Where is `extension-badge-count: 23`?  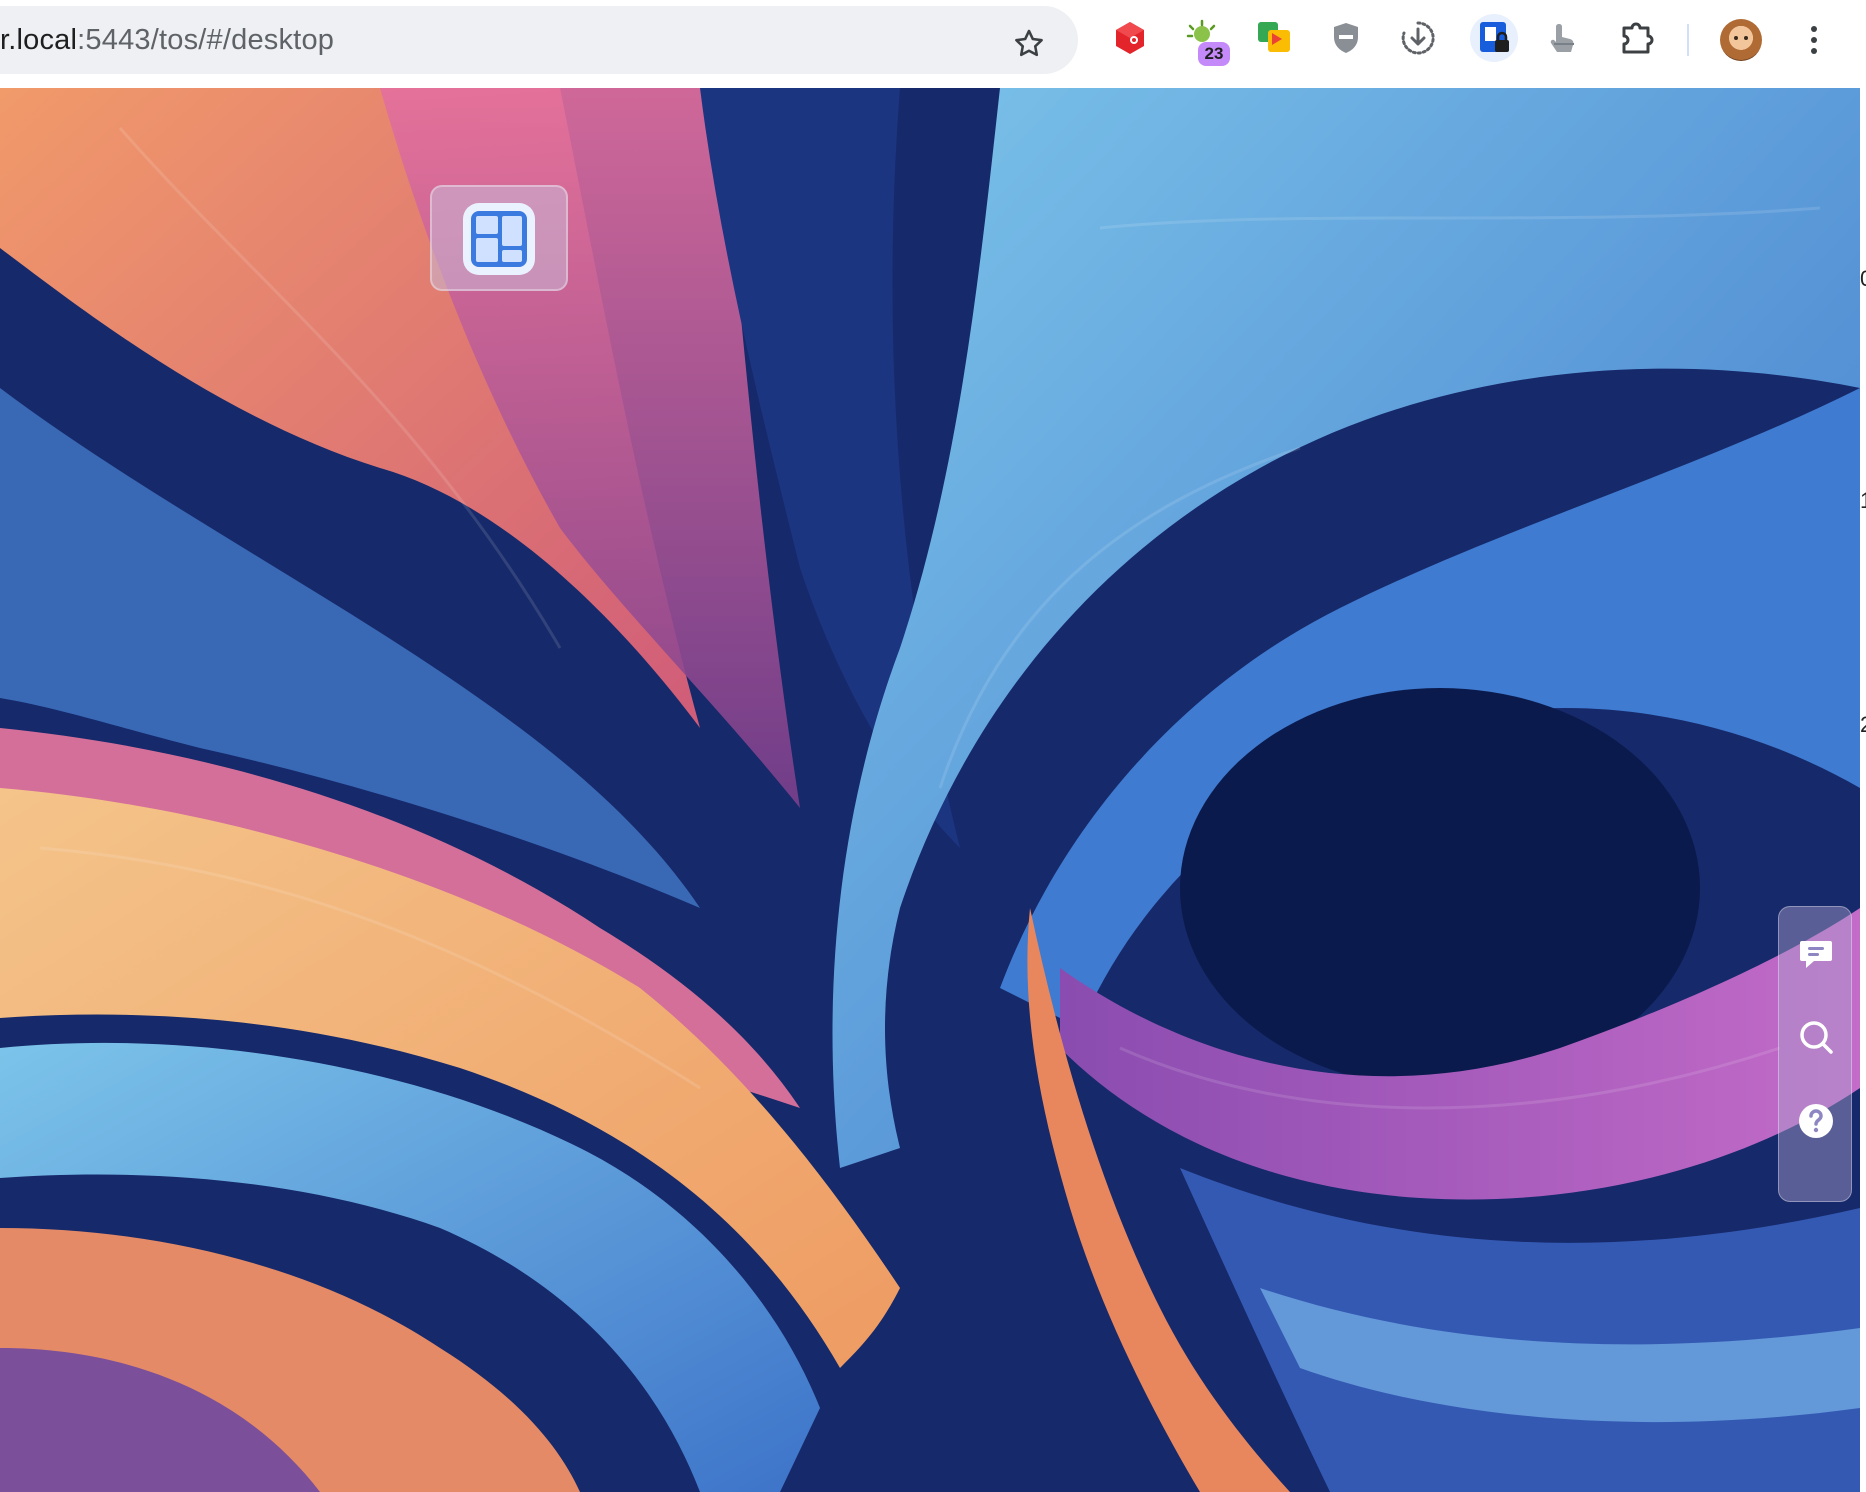 extension-badge-count: 23 is located at coordinates (1214, 54).